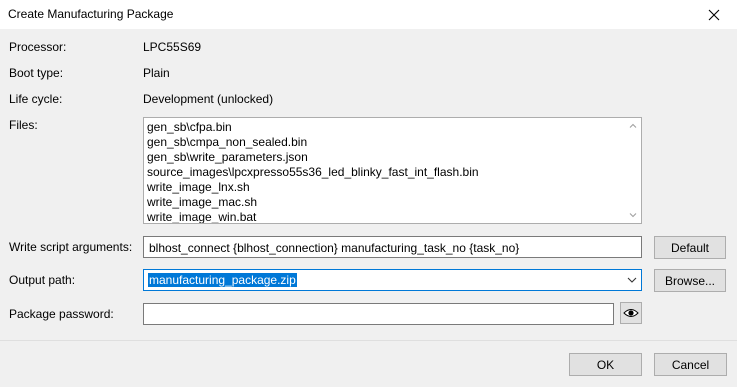 This screenshot has width=737, height=387. I want to click on processor-value: LPC55S69, so click(172, 47).